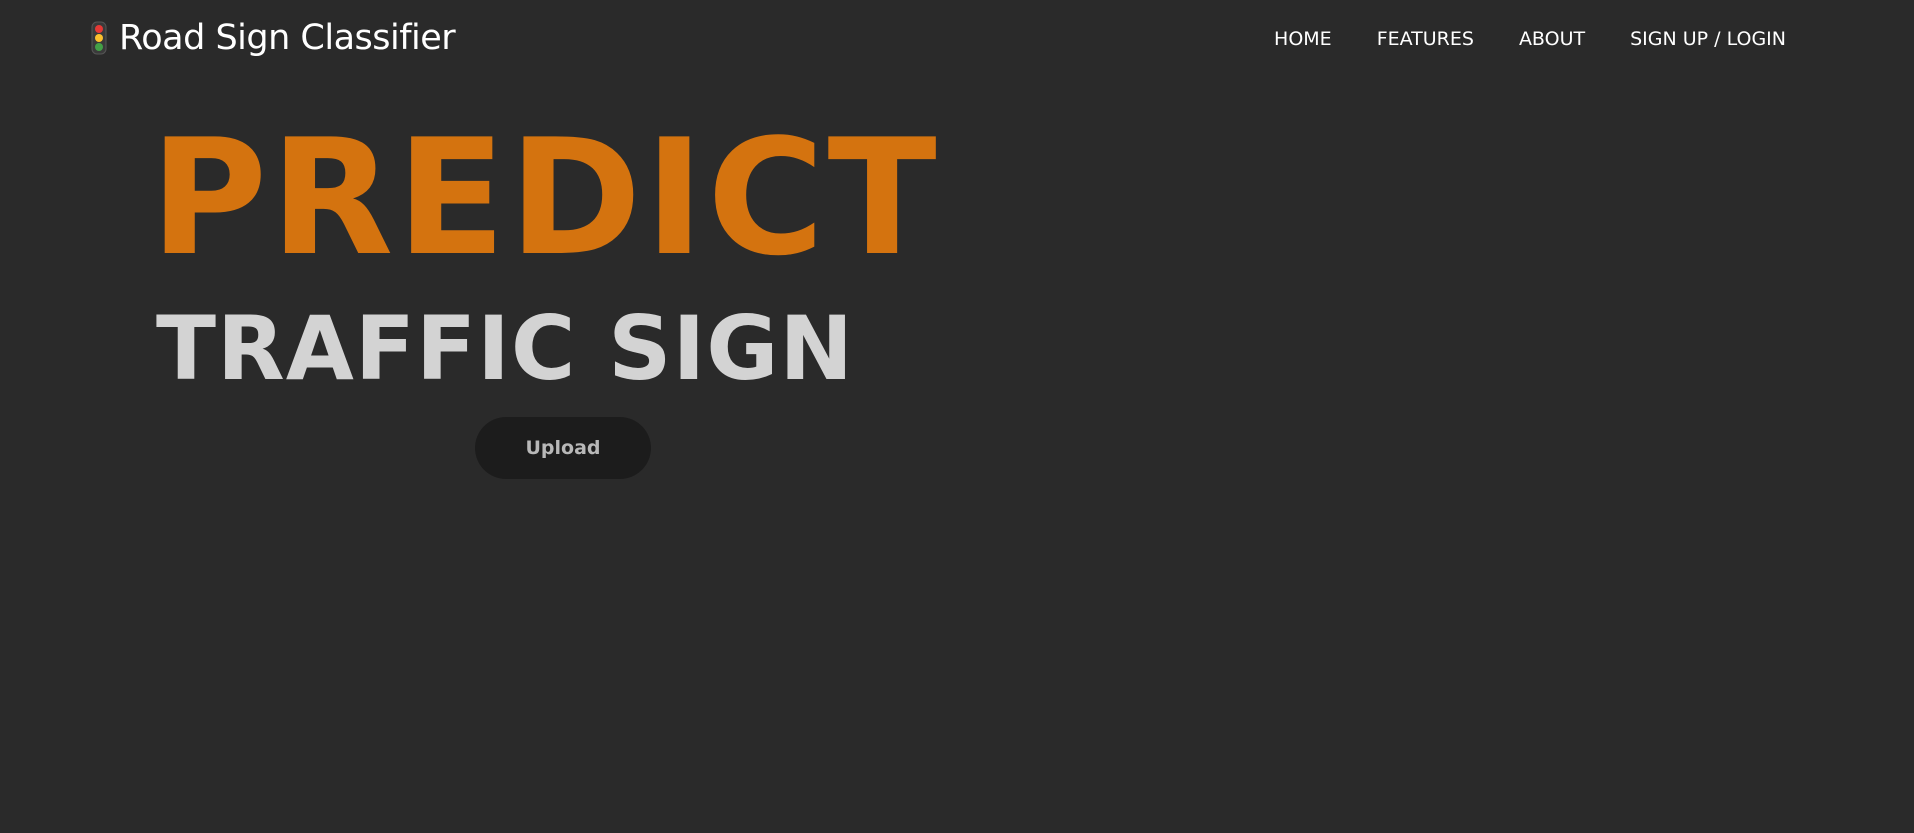  What do you see at coordinates (563, 448) in the screenshot?
I see `upload-button: Upload` at bounding box center [563, 448].